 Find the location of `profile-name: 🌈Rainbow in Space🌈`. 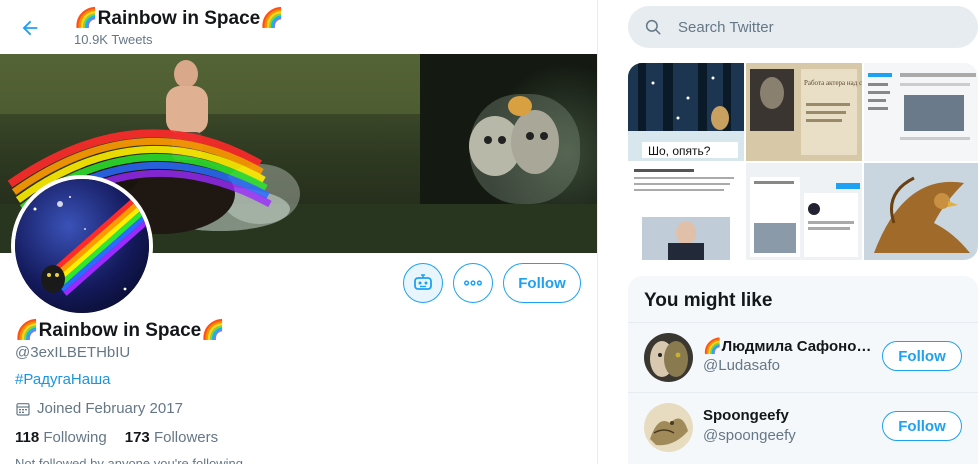

profile-name: 🌈Rainbow in Space🌈 is located at coordinates (120, 330).